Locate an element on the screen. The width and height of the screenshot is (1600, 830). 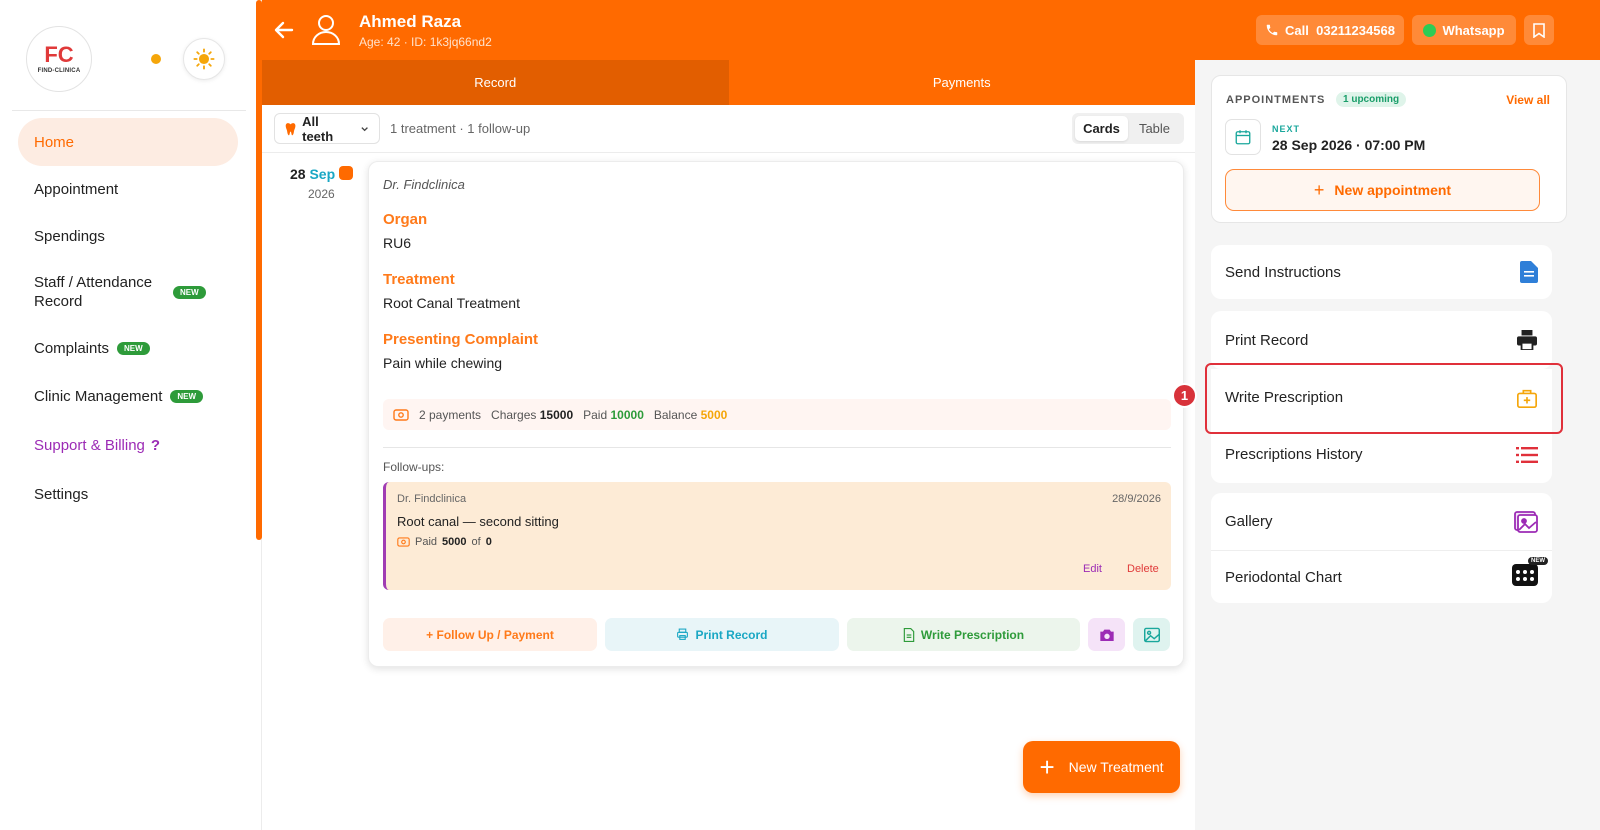
write-prescription-button: Write Prescription is located at coordinates (963, 634).